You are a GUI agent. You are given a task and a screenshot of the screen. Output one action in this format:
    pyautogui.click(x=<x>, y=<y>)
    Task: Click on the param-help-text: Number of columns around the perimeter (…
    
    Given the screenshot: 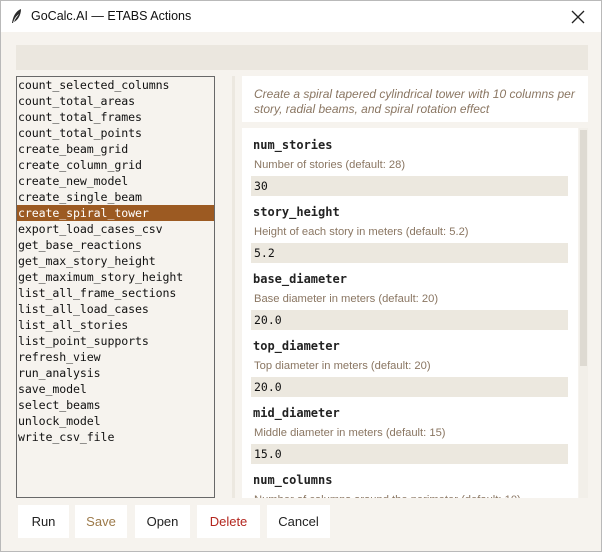 What is the action you would take?
    pyautogui.click(x=387, y=496)
    